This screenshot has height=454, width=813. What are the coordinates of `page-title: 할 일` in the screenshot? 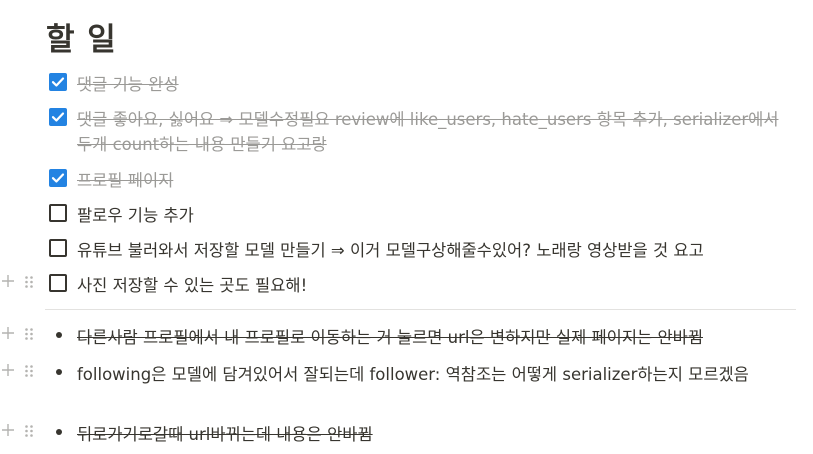 It's located at (81, 36).